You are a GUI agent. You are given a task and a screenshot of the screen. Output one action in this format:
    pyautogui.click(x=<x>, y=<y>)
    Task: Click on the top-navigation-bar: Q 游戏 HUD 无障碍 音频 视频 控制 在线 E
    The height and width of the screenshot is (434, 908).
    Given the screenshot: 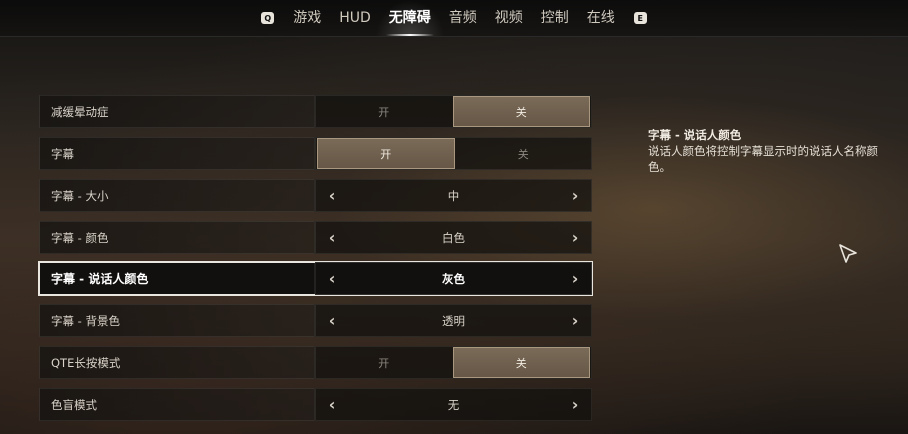 What is the action you would take?
    pyautogui.click(x=454, y=18)
    